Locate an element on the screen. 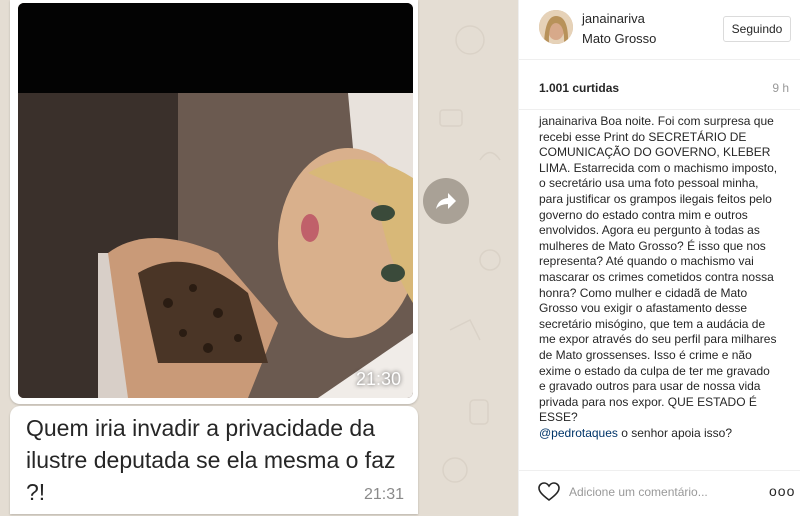 The width and height of the screenshot is (800, 516). forward-button is located at coordinates (446, 201).